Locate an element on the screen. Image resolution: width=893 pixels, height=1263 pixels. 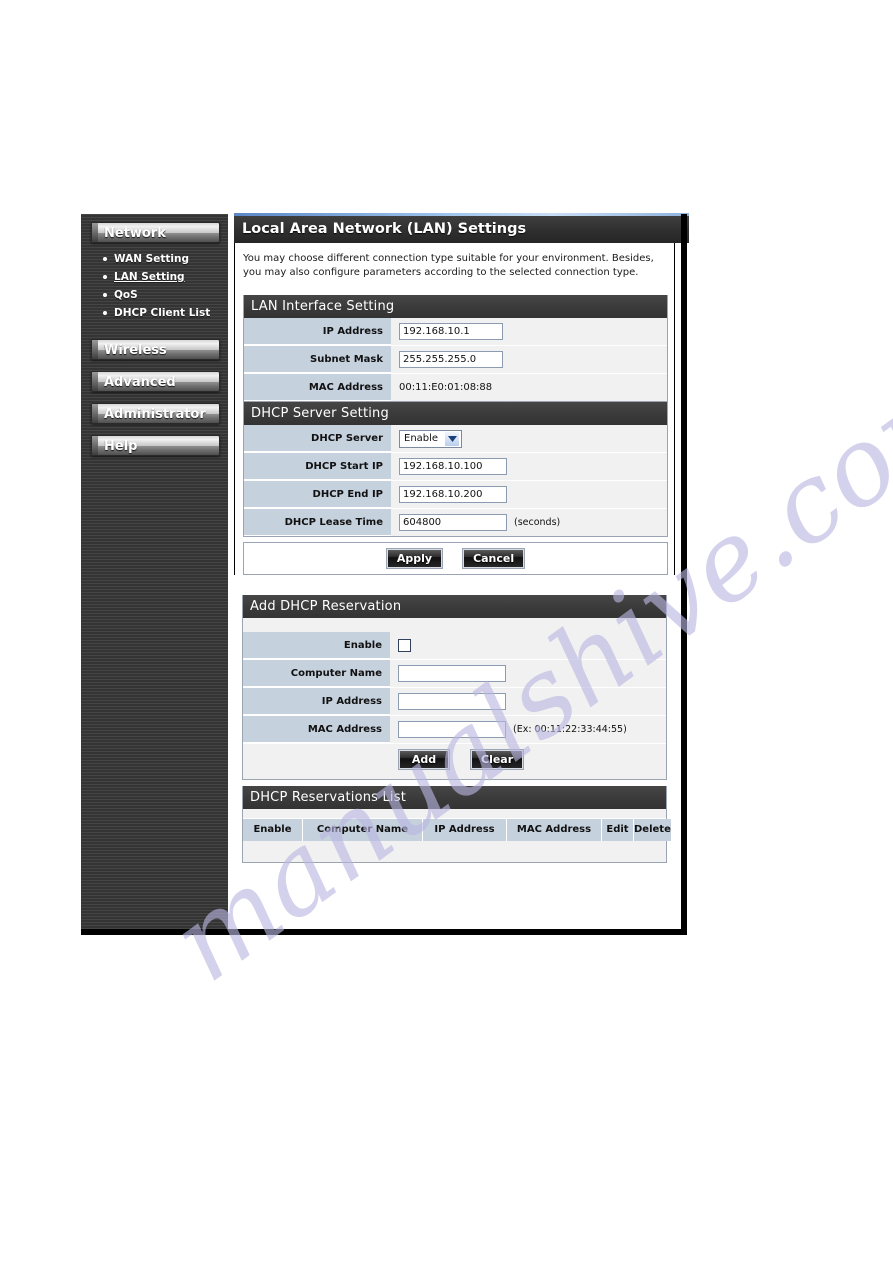
dhcp-server-value-cell: Enable is located at coordinates (529, 438).